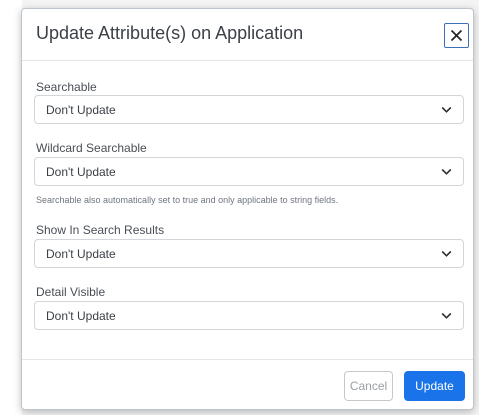  Describe the element at coordinates (249, 315) in the screenshot. I see `detail-visible-select: Don't Update` at that location.